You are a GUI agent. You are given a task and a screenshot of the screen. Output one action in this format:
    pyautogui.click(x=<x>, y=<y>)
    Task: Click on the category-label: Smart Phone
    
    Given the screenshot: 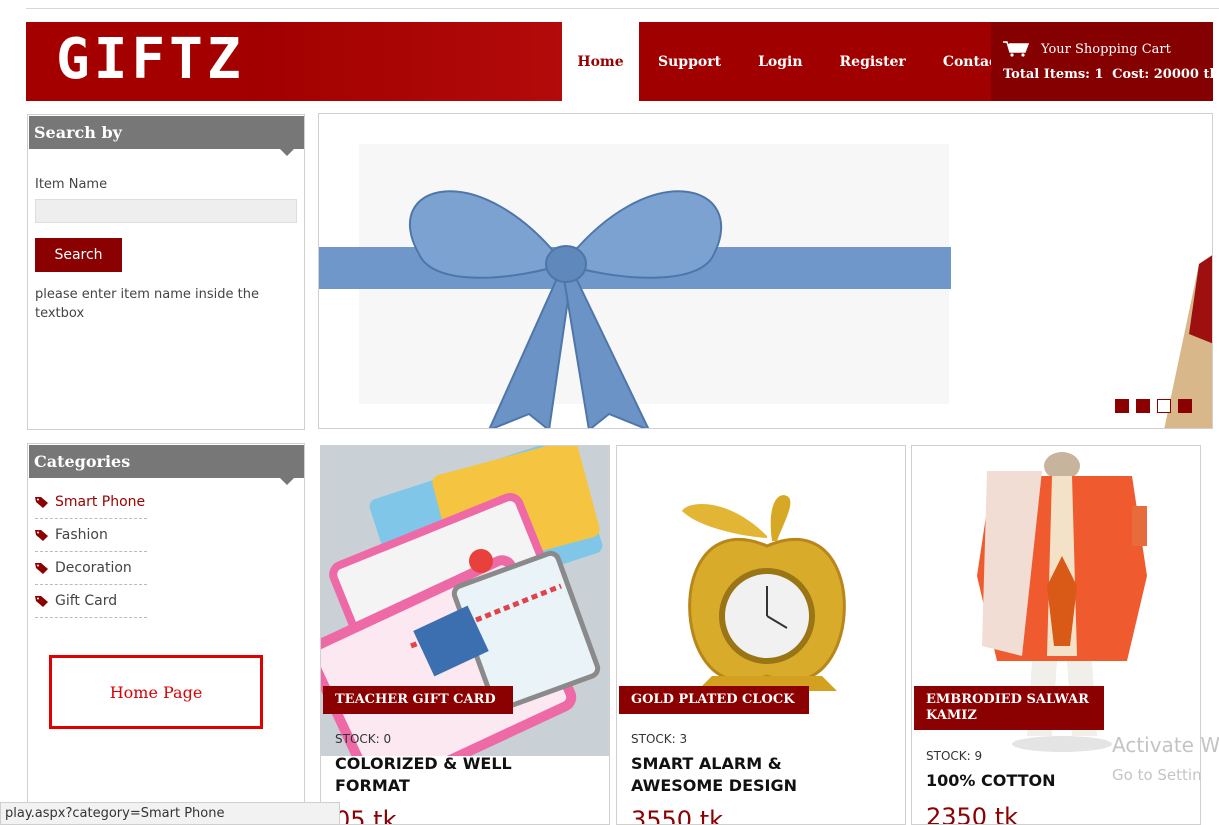 What is the action you would take?
    pyautogui.click(x=100, y=502)
    